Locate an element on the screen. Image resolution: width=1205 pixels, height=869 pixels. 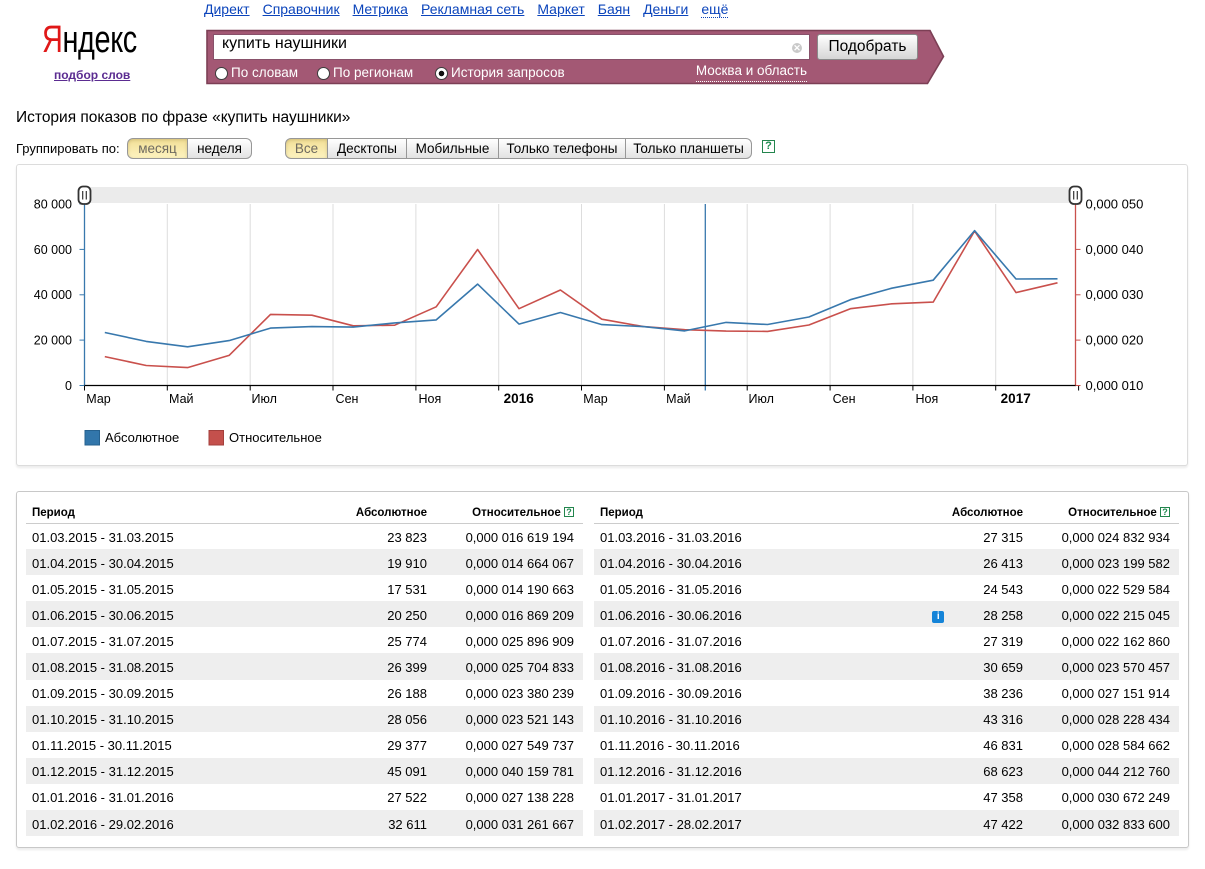
svg-text: Абсолютное is located at coordinates (142, 437).